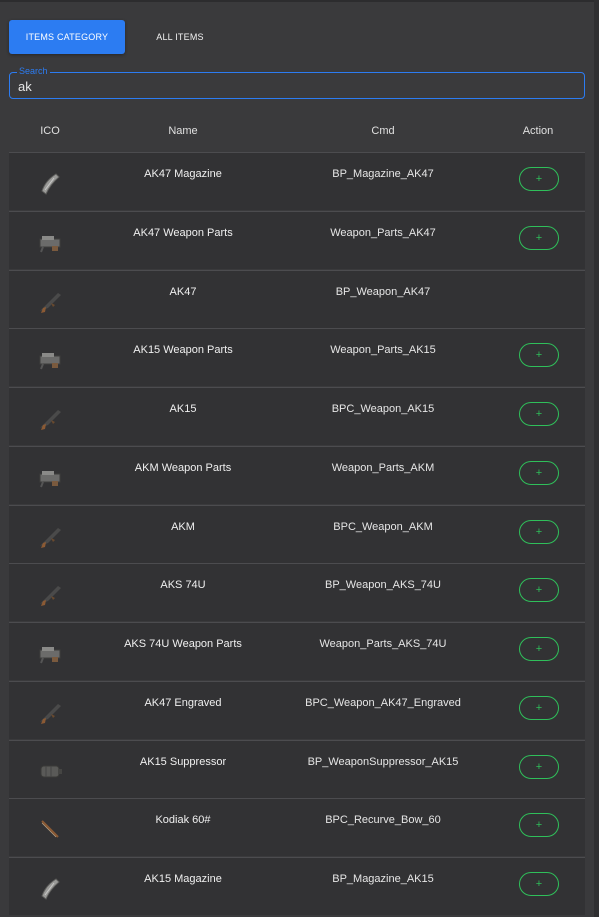 The image size is (599, 917). Describe the element at coordinates (183, 644) in the screenshot. I see `item-name: AKS 74U Weapon Parts` at that location.